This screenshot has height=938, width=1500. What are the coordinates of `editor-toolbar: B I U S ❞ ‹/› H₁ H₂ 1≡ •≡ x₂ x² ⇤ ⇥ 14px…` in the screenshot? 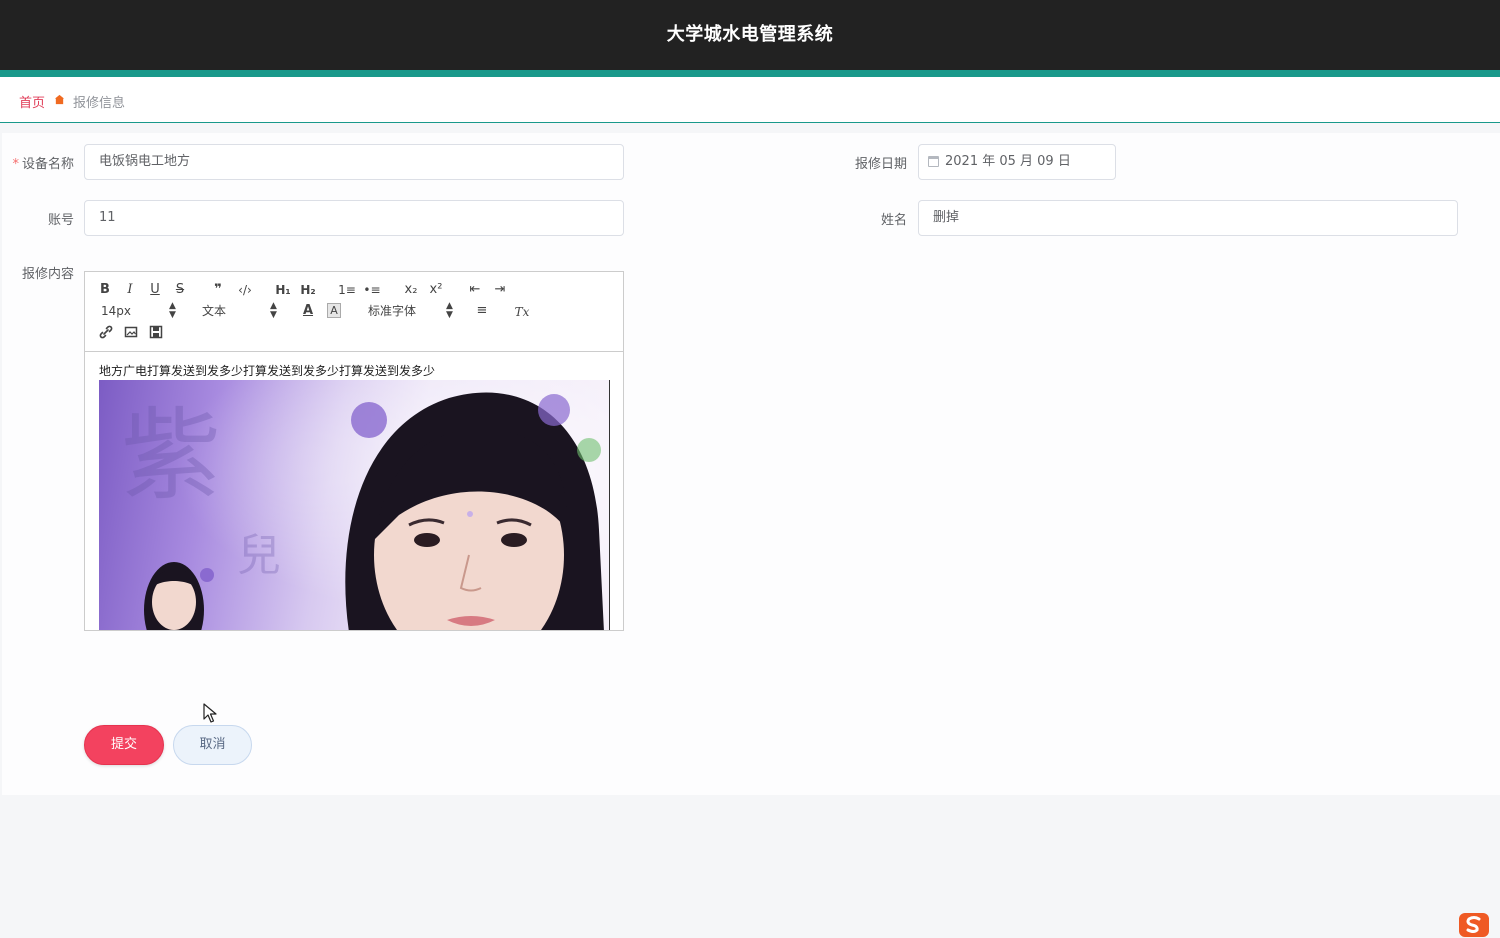 It's located at (354, 312).